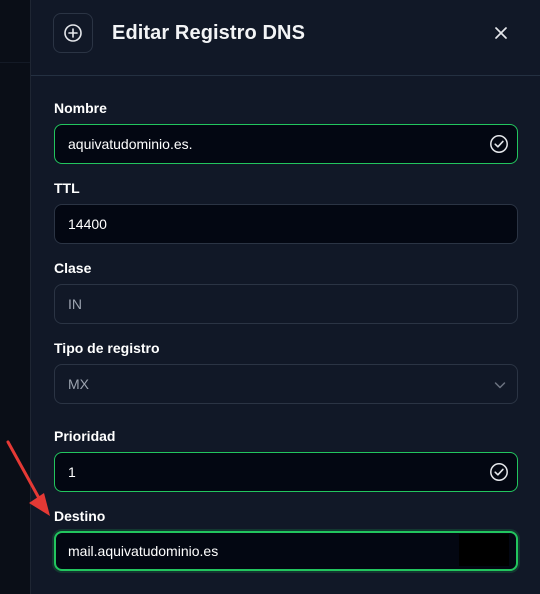 The image size is (540, 594). Describe the element at coordinates (72, 472) in the screenshot. I see `prioridad-value: 1` at that location.